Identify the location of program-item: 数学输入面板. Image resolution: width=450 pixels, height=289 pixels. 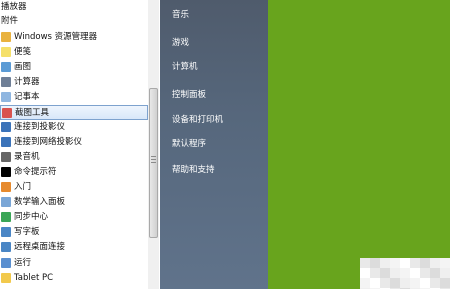
(74, 202).